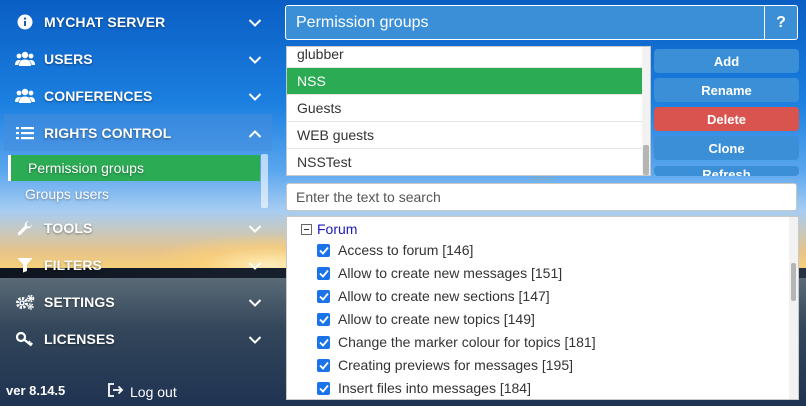  I want to click on sidebar-subitem-permission-groups: Permission groups, so click(134, 168).